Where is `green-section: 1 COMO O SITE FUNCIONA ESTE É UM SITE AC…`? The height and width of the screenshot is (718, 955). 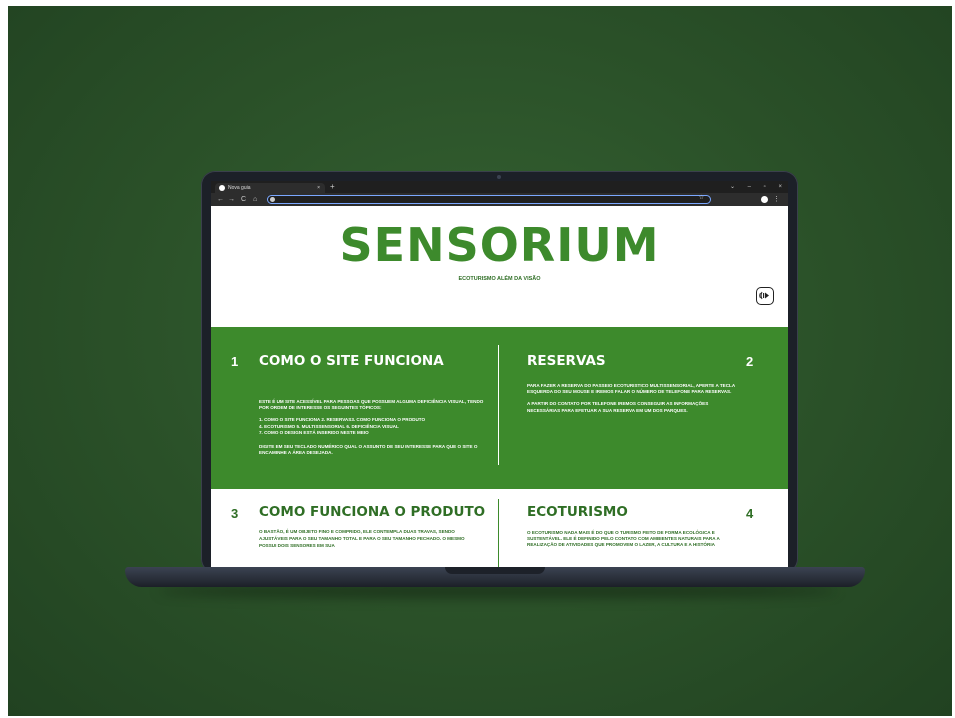
green-section: 1 COMO O SITE FUNCIONA ESTE É UM SITE AC… is located at coordinates (499, 408).